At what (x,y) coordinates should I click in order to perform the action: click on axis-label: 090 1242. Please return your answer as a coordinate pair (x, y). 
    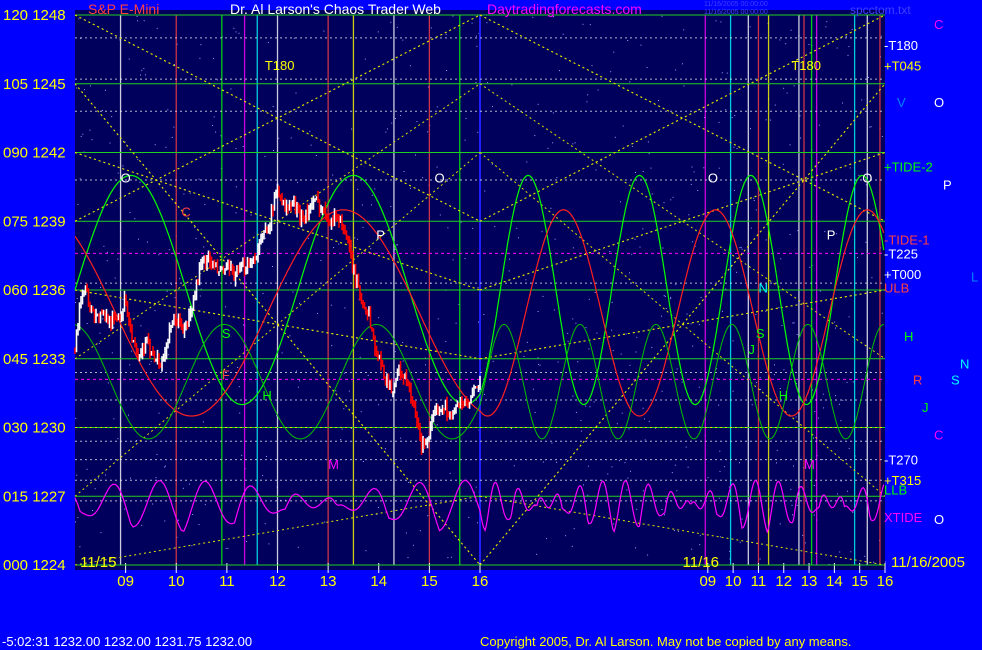
    Looking at the image, I should click on (34, 153).